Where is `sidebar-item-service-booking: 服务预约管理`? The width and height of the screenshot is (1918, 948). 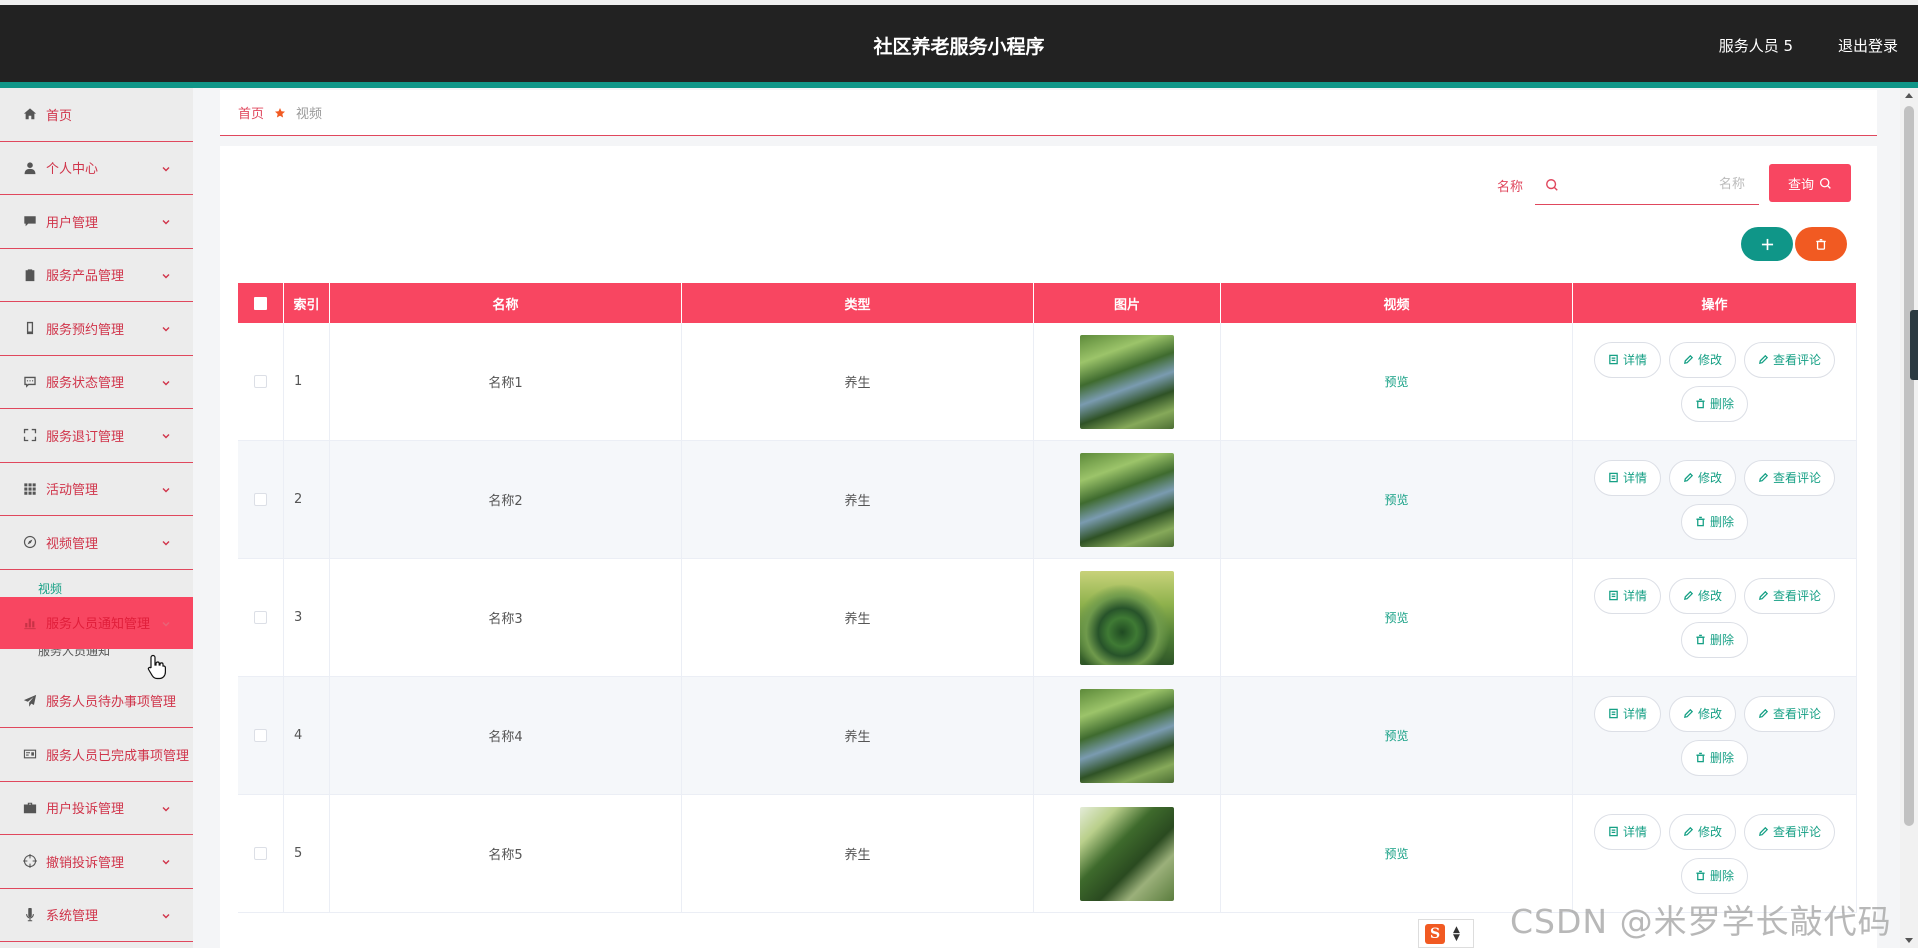
sidebar-item-service-booking: 服务预约管理 is located at coordinates (96, 329).